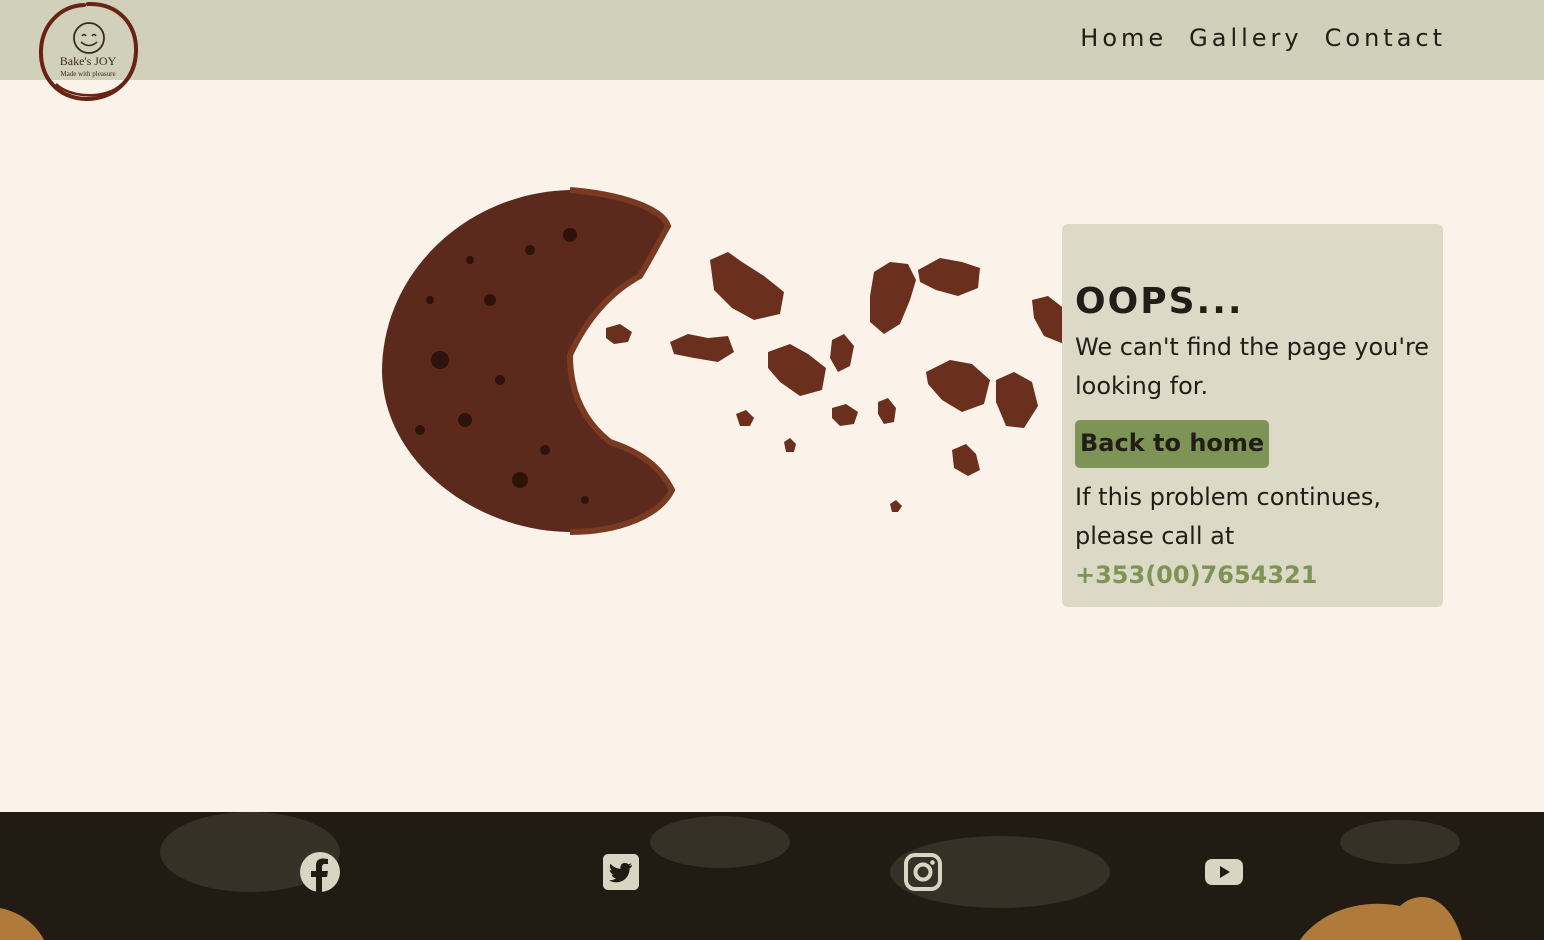 The height and width of the screenshot is (940, 1544). I want to click on main-nav: Home Gallery Contact, so click(1263, 38).